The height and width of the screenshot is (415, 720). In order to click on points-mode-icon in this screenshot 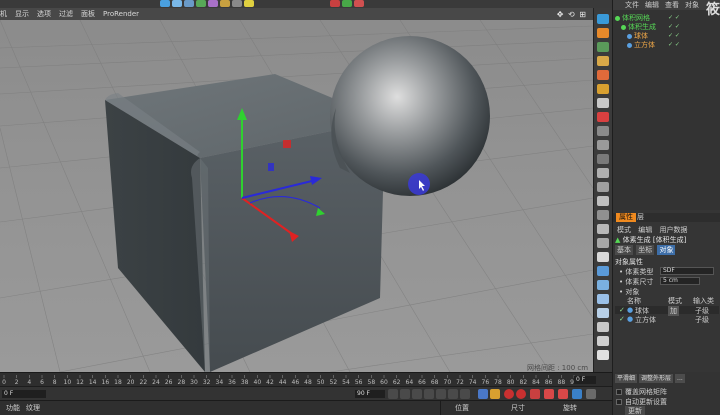, I will do `click(603, 61)`.